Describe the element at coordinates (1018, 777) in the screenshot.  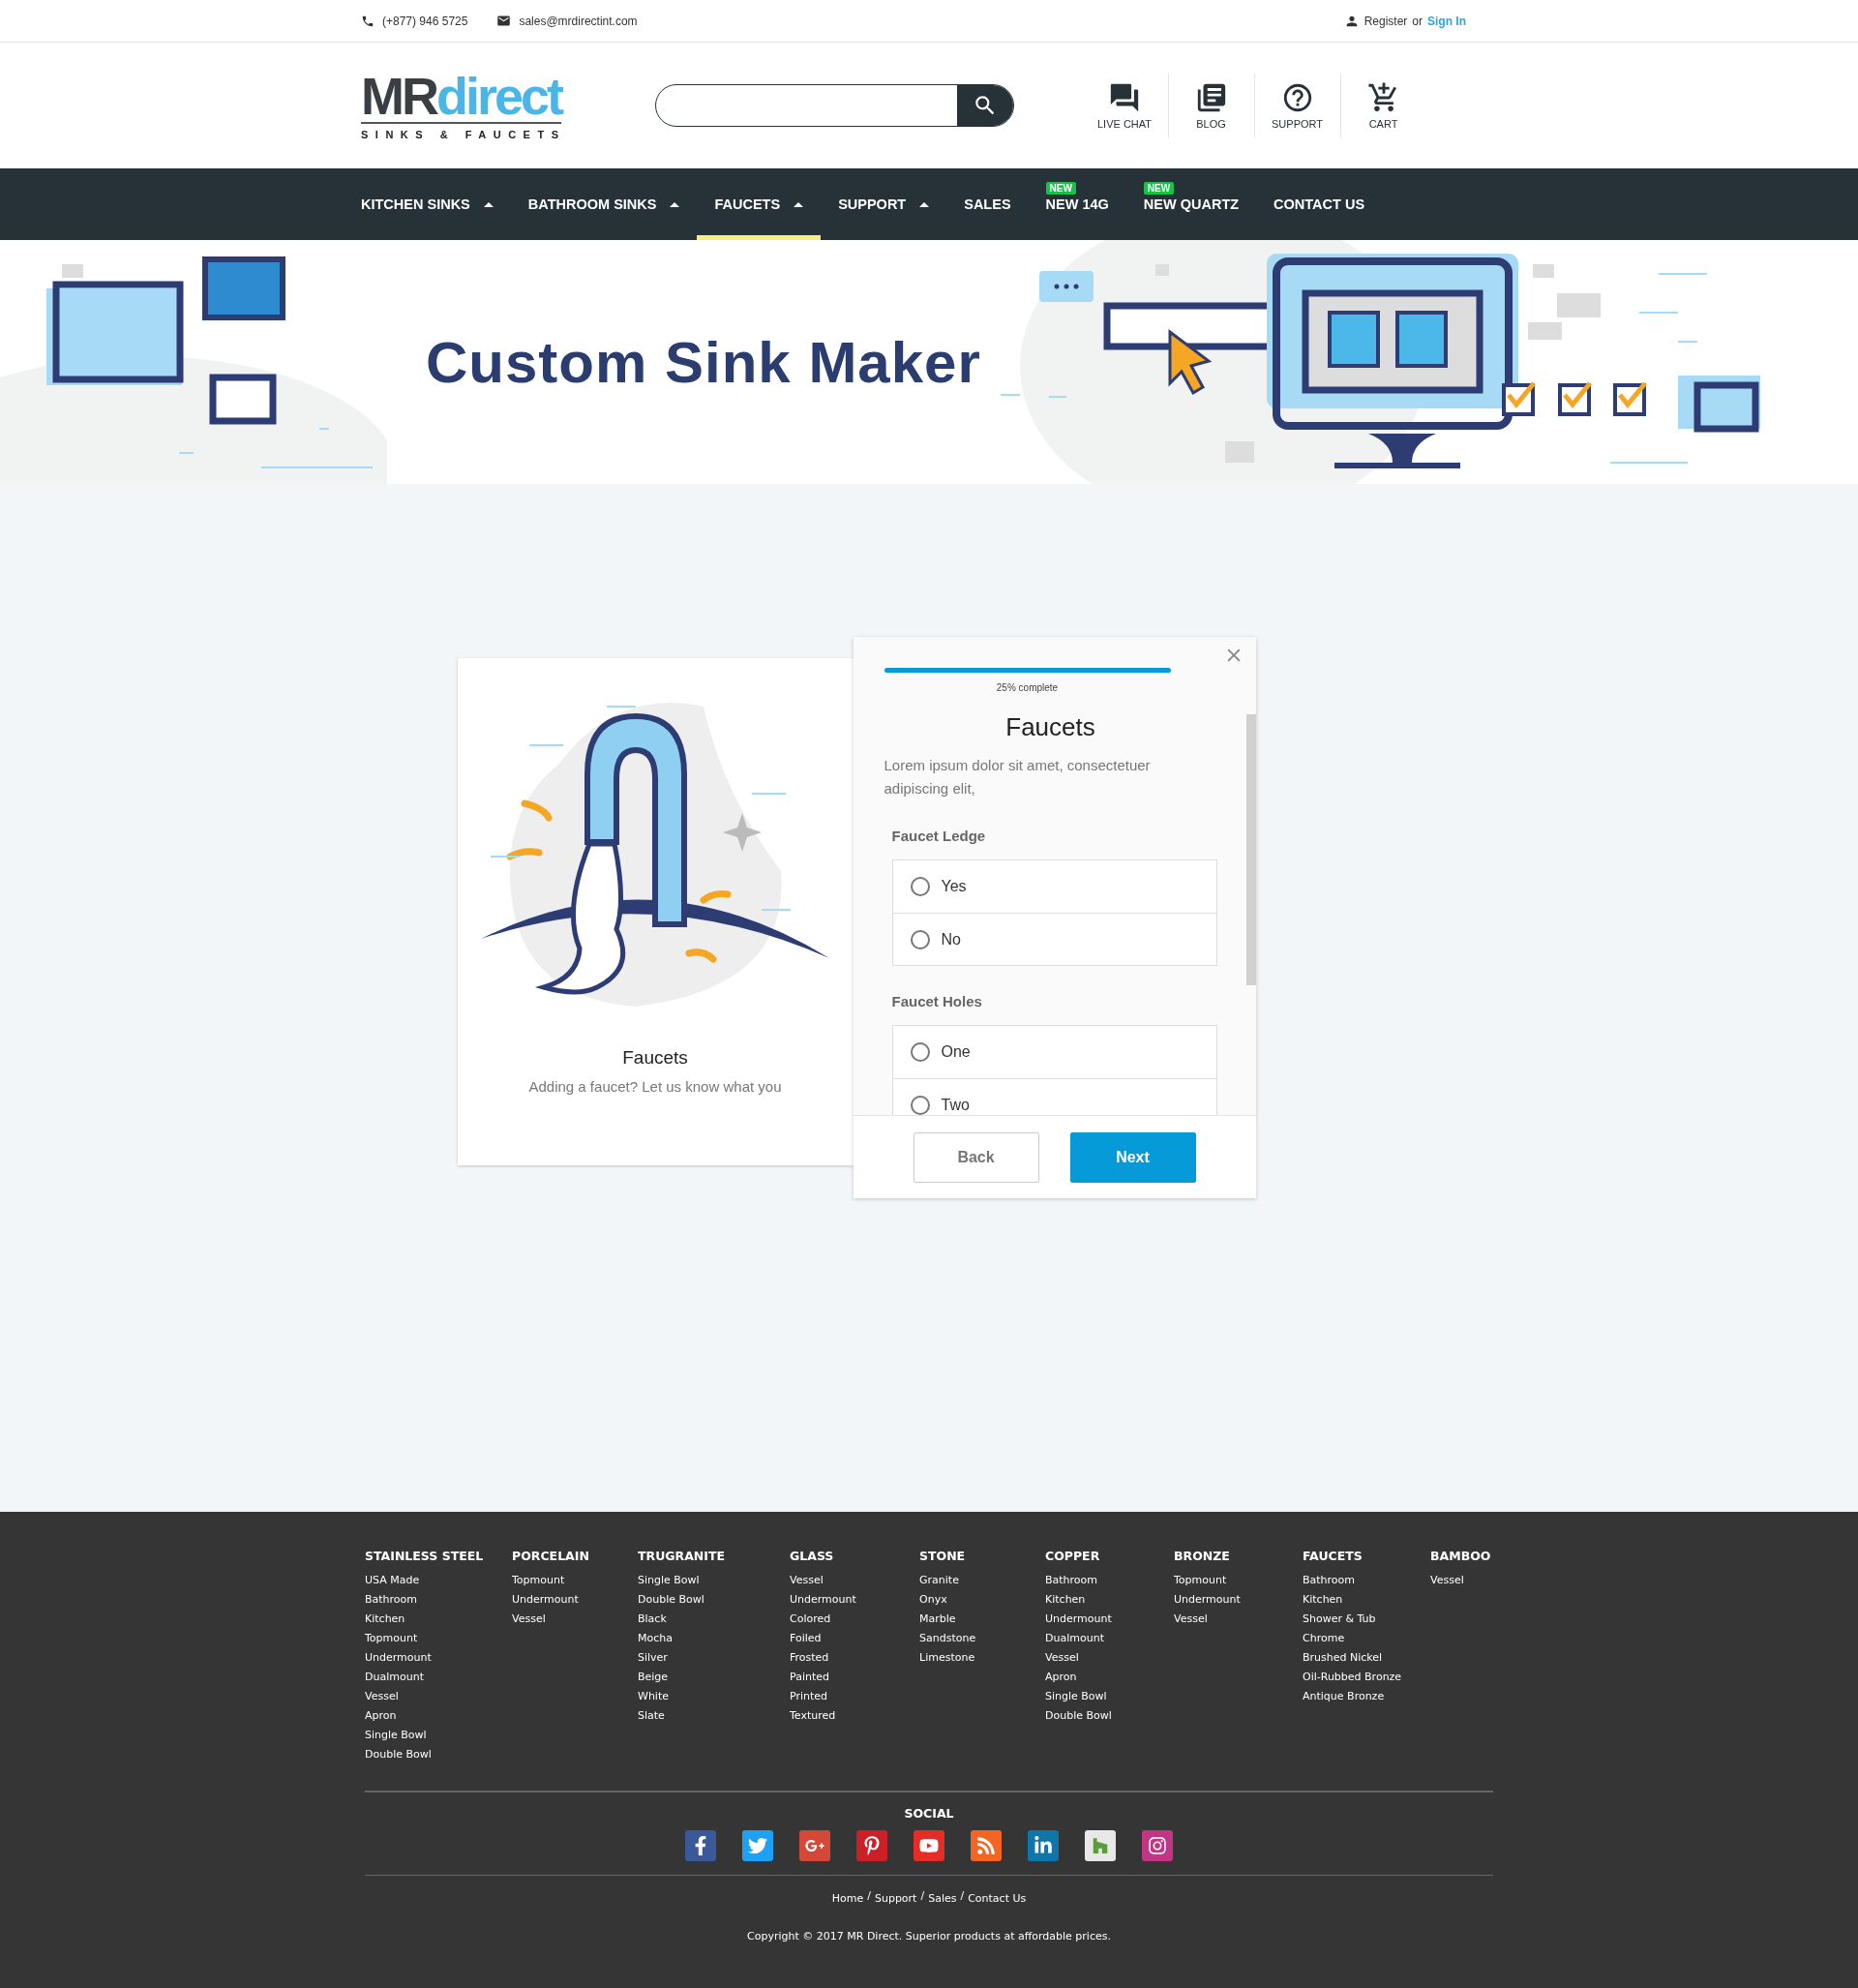
I see `wizard-description: Lorem ipsum dolor sit amet, consectetuer adipiscing elit,` at that location.